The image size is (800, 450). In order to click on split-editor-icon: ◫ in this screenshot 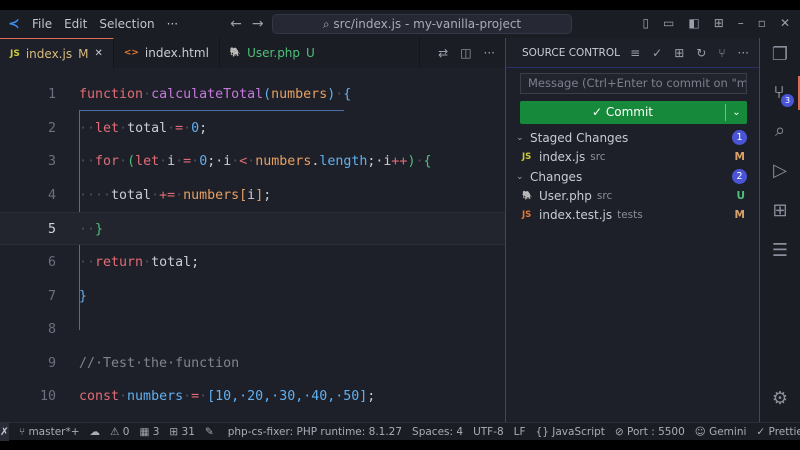, I will do `click(465, 53)`.